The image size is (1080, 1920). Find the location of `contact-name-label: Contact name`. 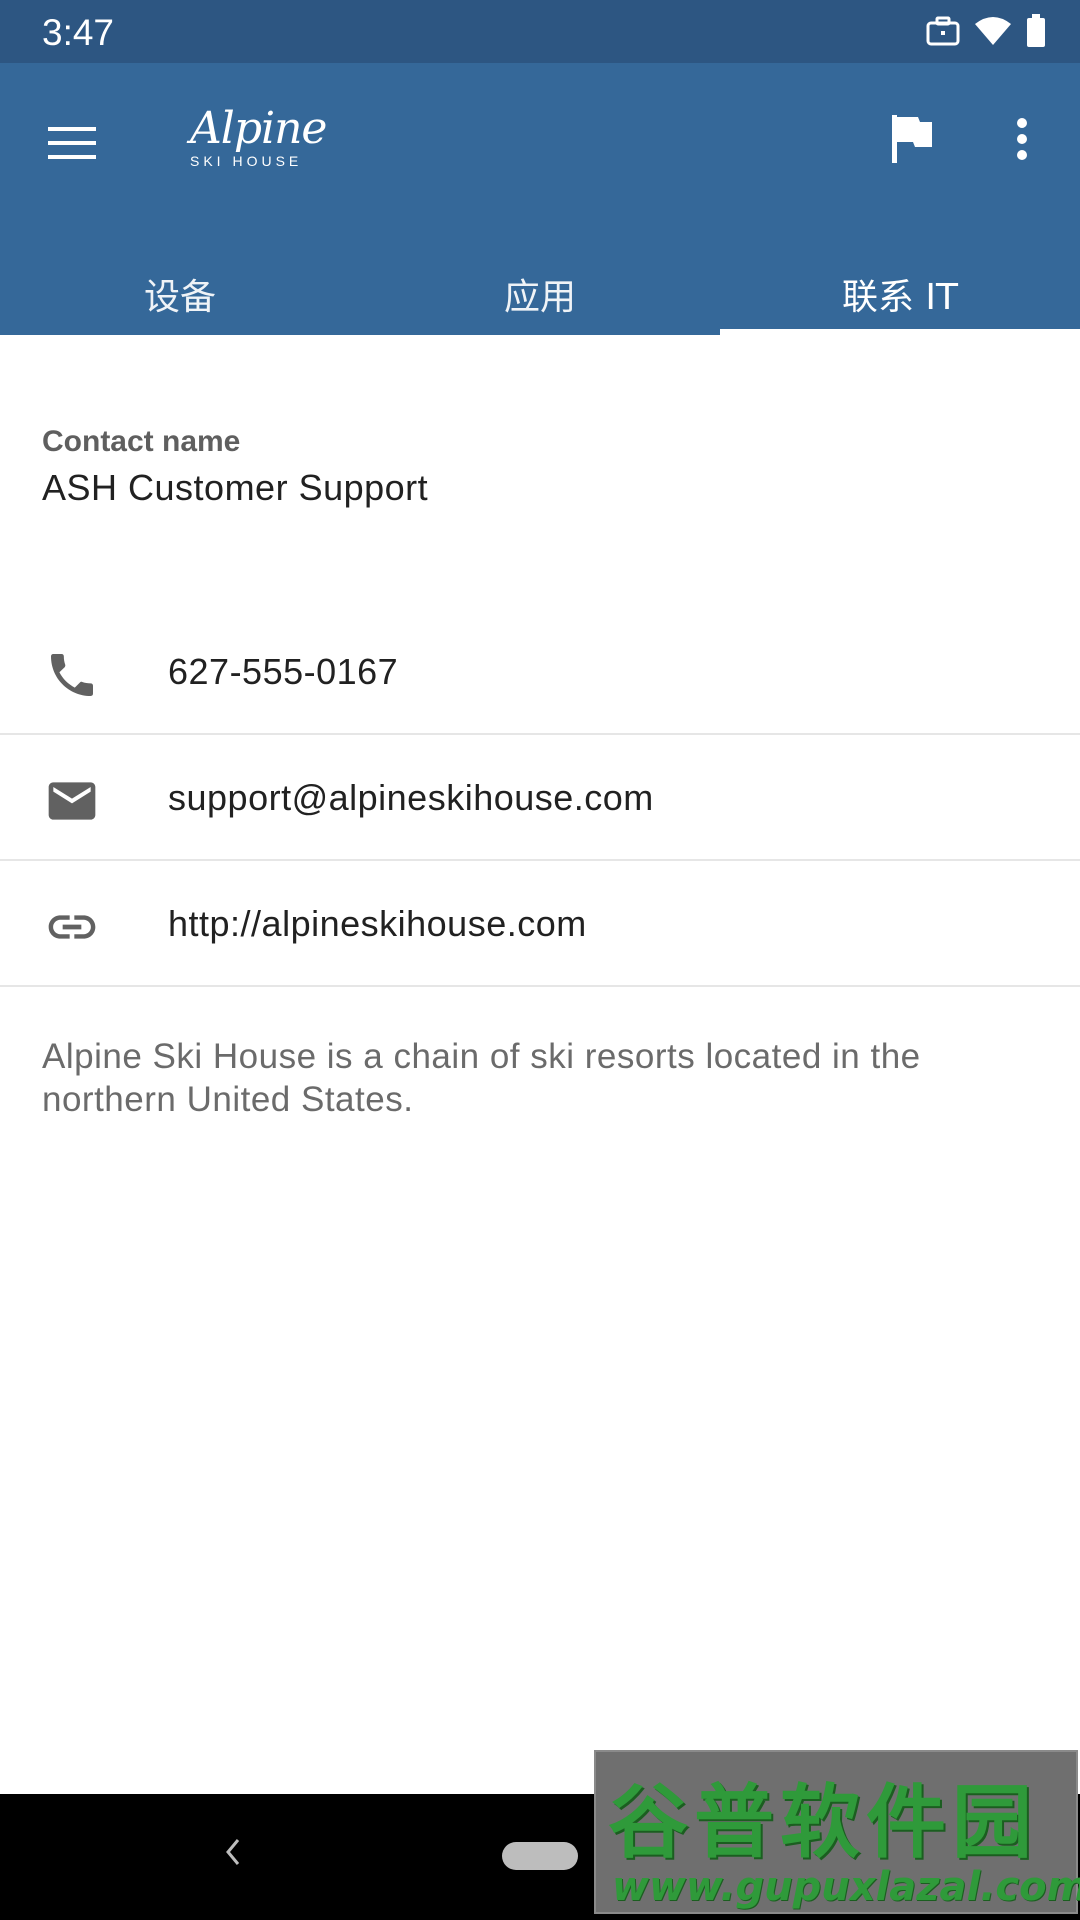

contact-name-label: Contact name is located at coordinates (141, 441).